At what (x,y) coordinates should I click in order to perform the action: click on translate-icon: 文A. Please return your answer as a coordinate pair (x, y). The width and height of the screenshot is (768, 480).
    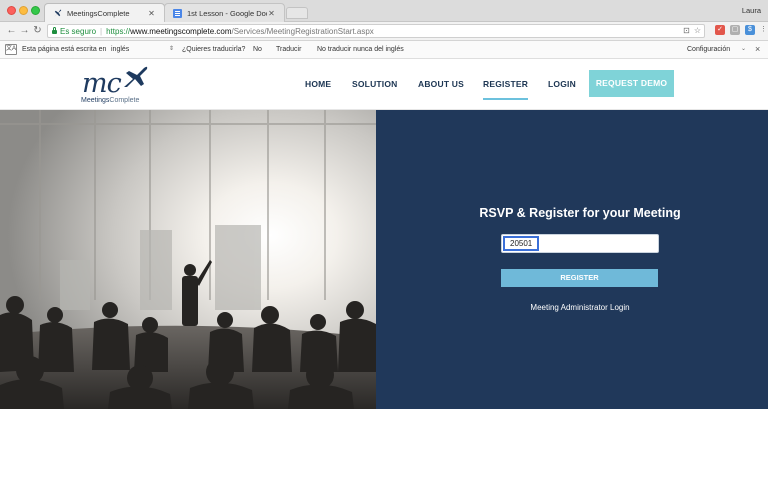
    Looking at the image, I should click on (11, 49).